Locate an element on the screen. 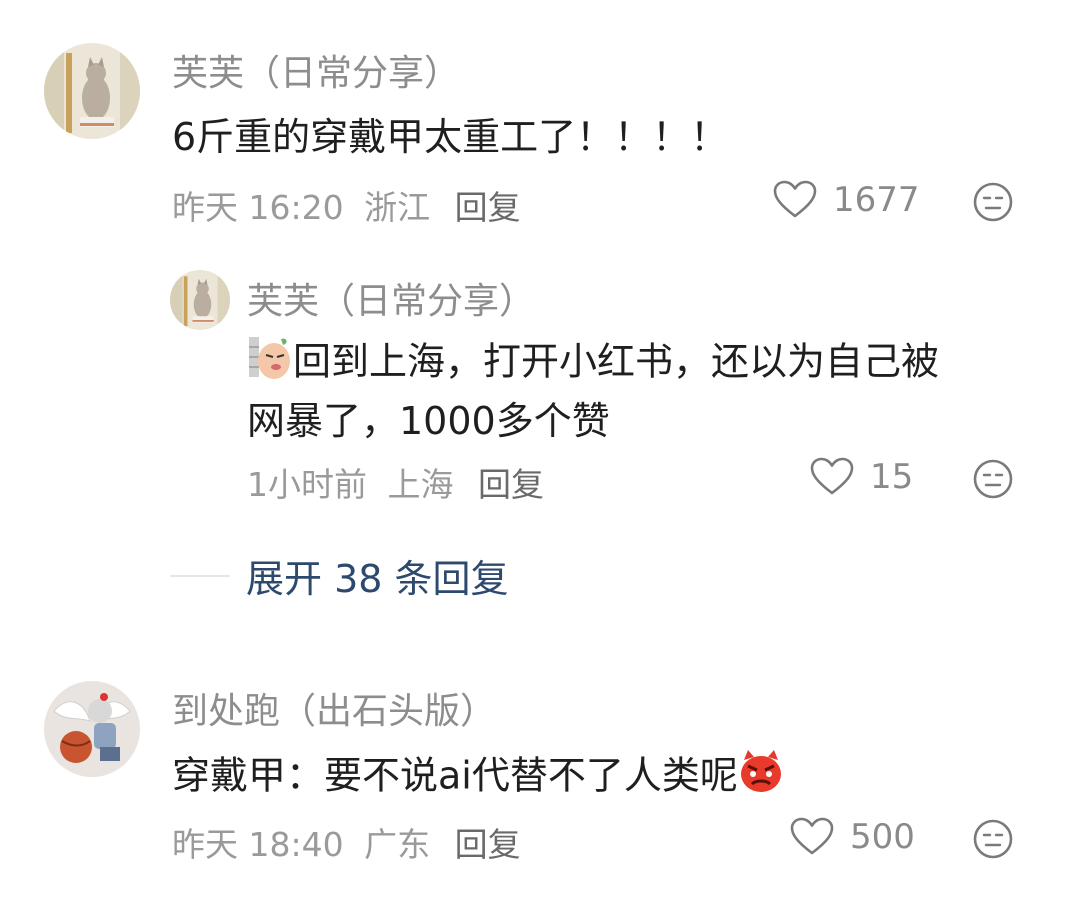 The image size is (1079, 900). like-button: 500 is located at coordinates (852, 837).